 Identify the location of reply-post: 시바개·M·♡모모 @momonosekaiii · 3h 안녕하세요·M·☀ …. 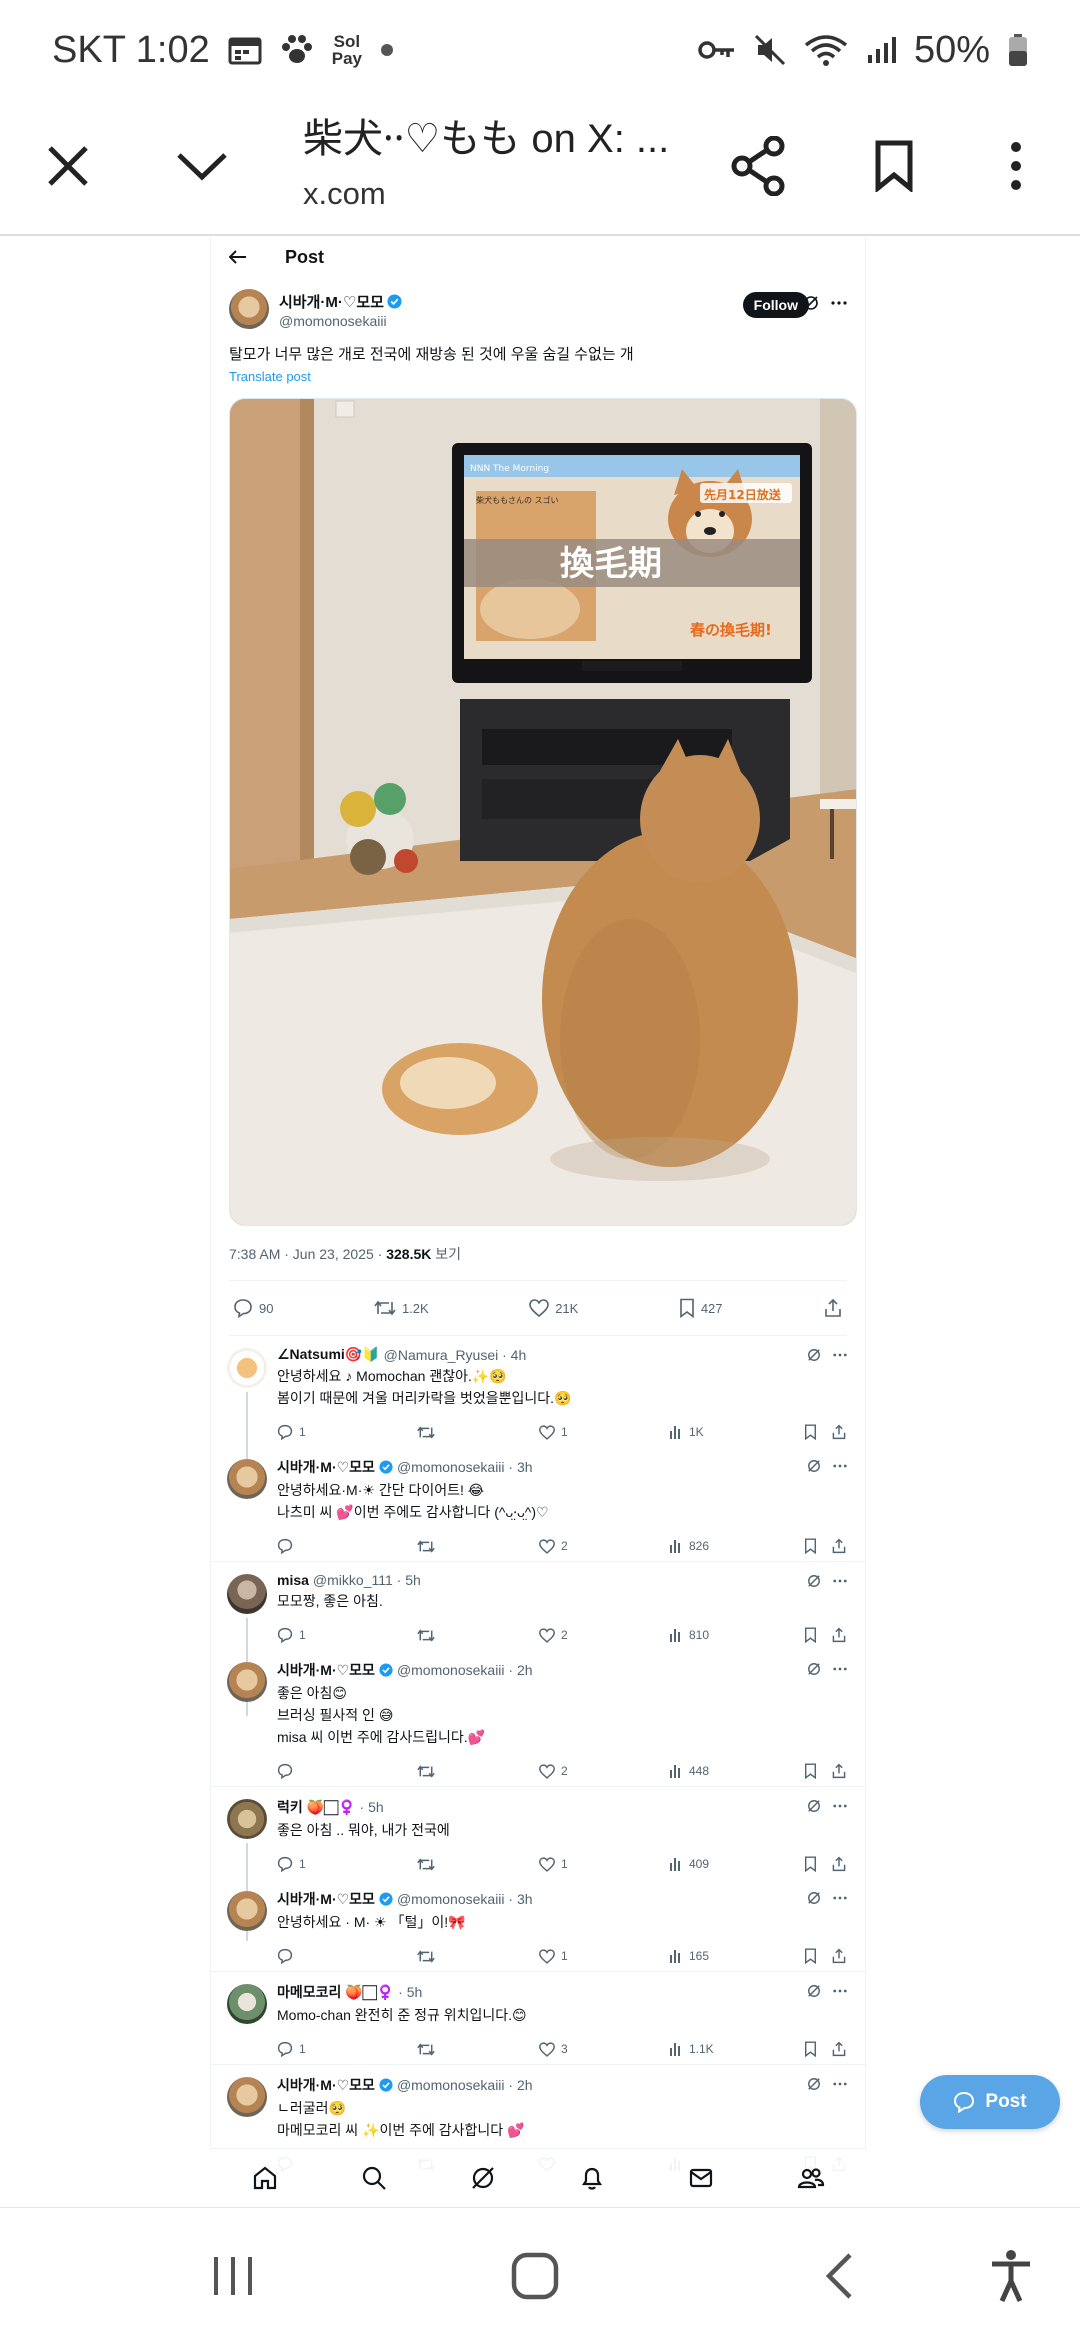
(538, 1504).